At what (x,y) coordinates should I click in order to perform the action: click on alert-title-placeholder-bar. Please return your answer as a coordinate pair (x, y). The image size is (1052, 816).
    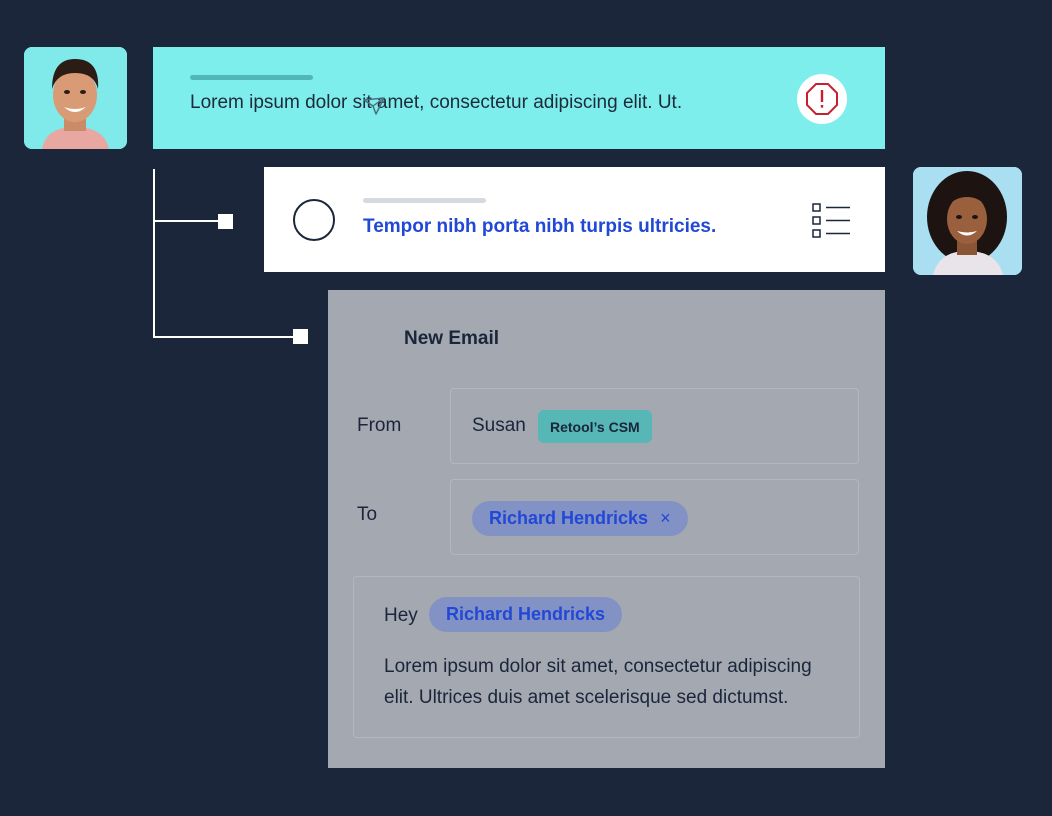
    Looking at the image, I should click on (251, 77).